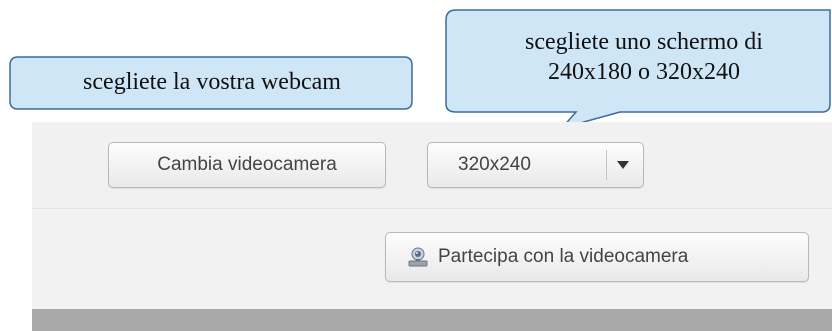  What do you see at coordinates (432, 320) in the screenshot?
I see `bottom-bar` at bounding box center [432, 320].